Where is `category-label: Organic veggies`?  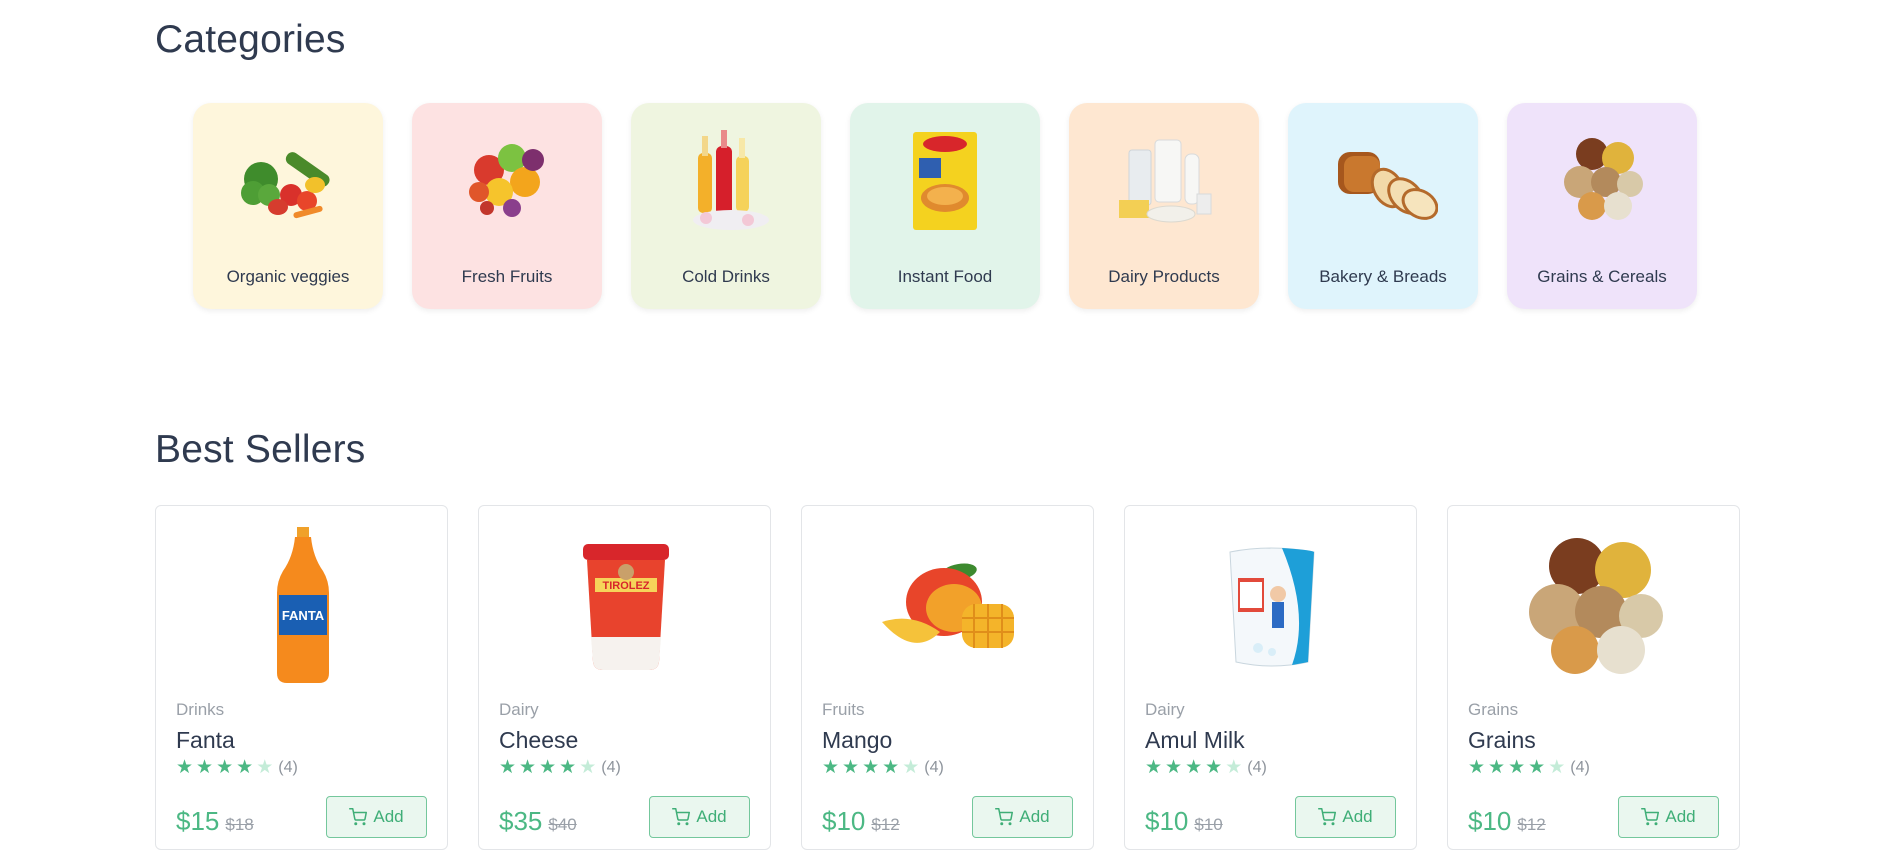 category-label: Organic veggies is located at coordinates (288, 276).